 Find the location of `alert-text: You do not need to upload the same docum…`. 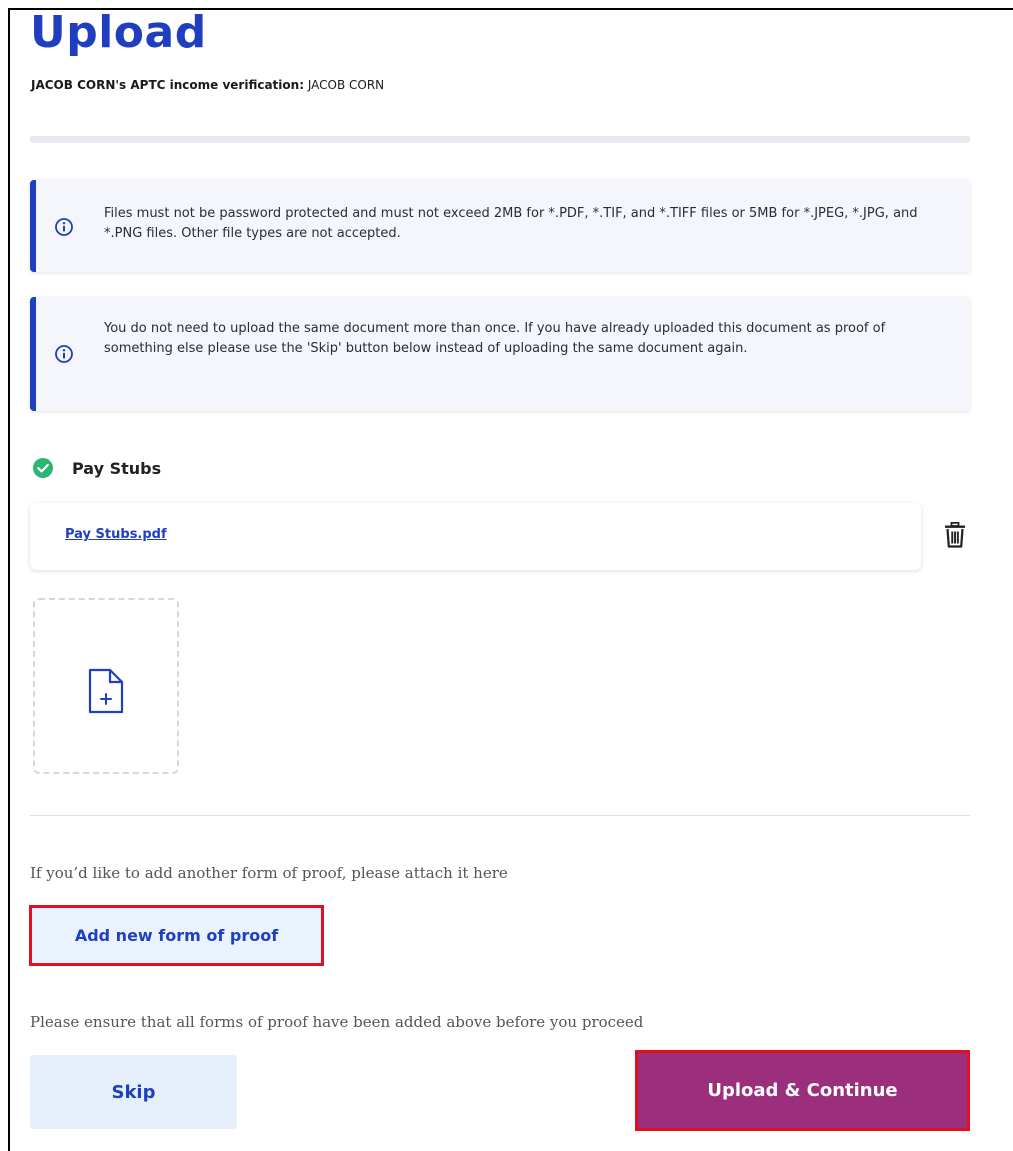

alert-text: You do not need to upload the same docum… is located at coordinates (495, 338).